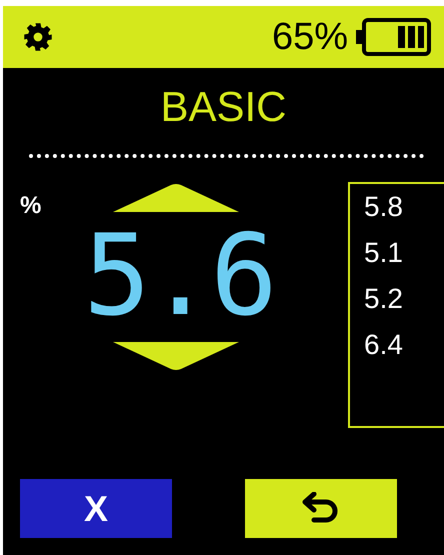 The image size is (444, 555). I want to click on history-value: 5.1, so click(384, 253).